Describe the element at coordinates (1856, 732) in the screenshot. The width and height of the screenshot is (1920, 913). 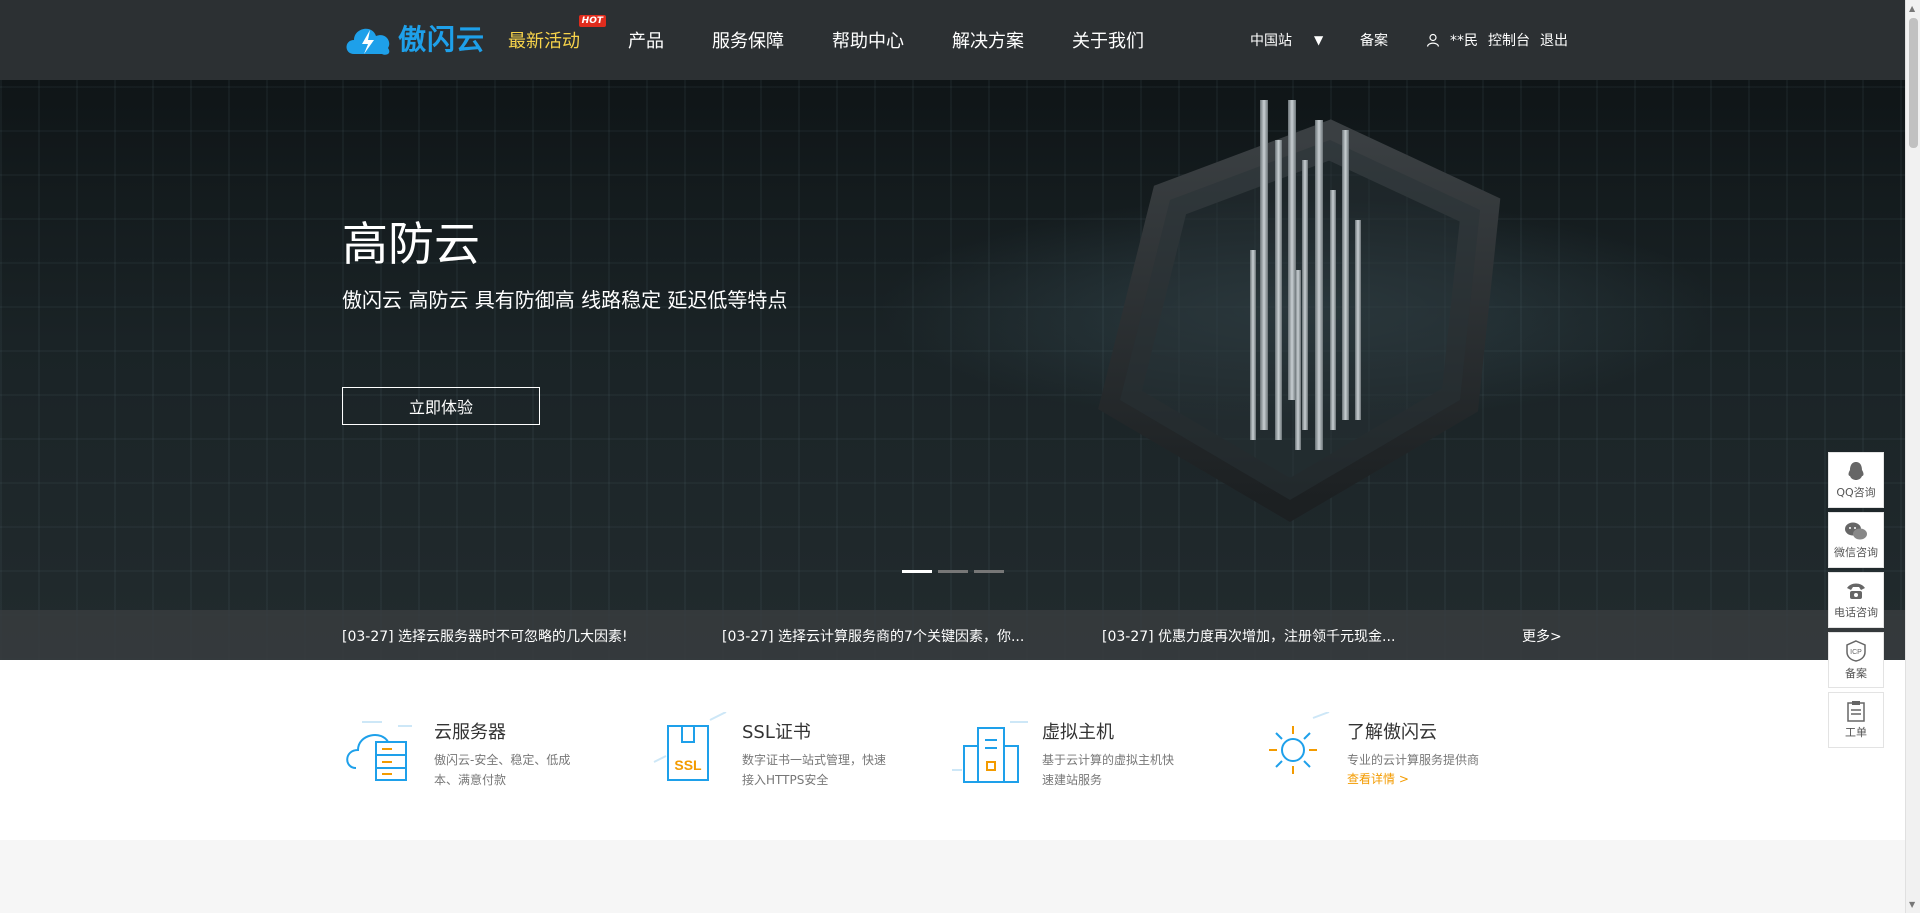
I see `float-label: 工单` at that location.